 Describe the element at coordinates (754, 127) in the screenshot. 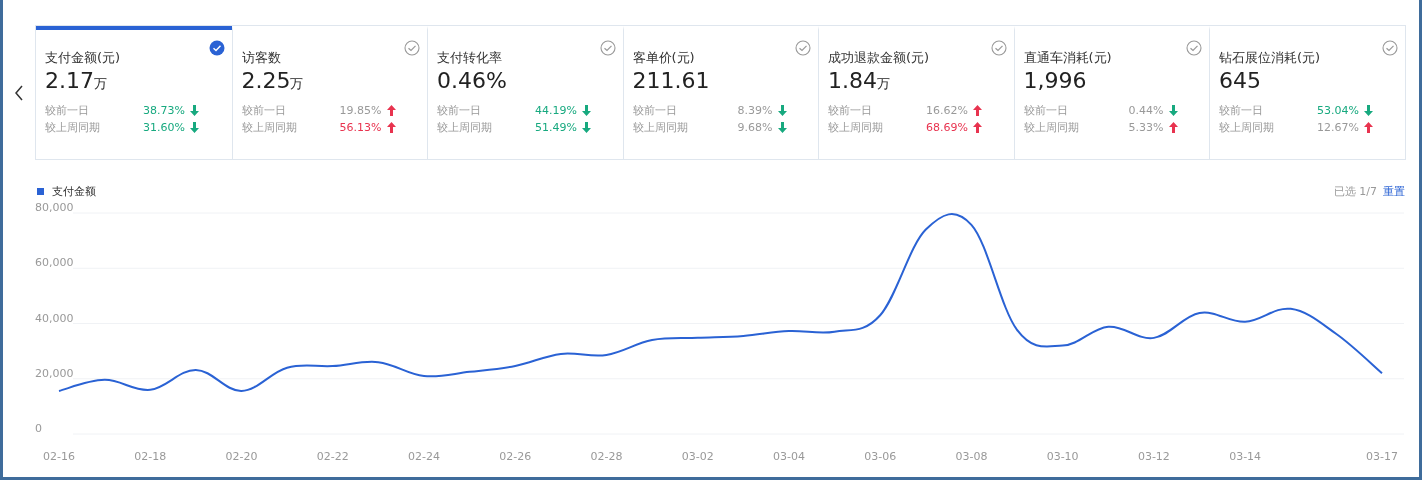

I see `compare-value: 9.68%` at that location.